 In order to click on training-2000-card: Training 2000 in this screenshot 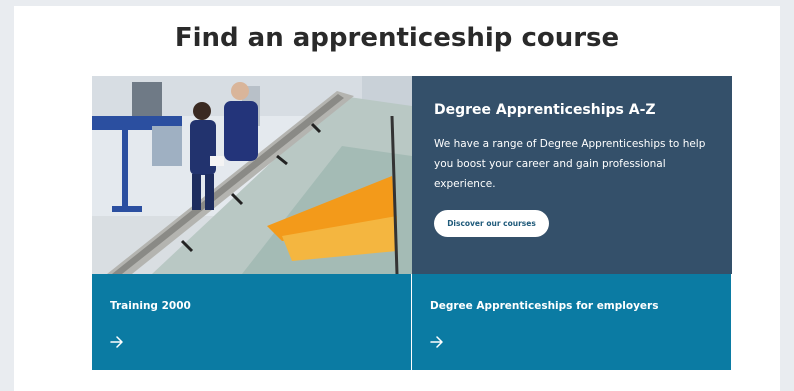, I will do `click(251, 322)`.